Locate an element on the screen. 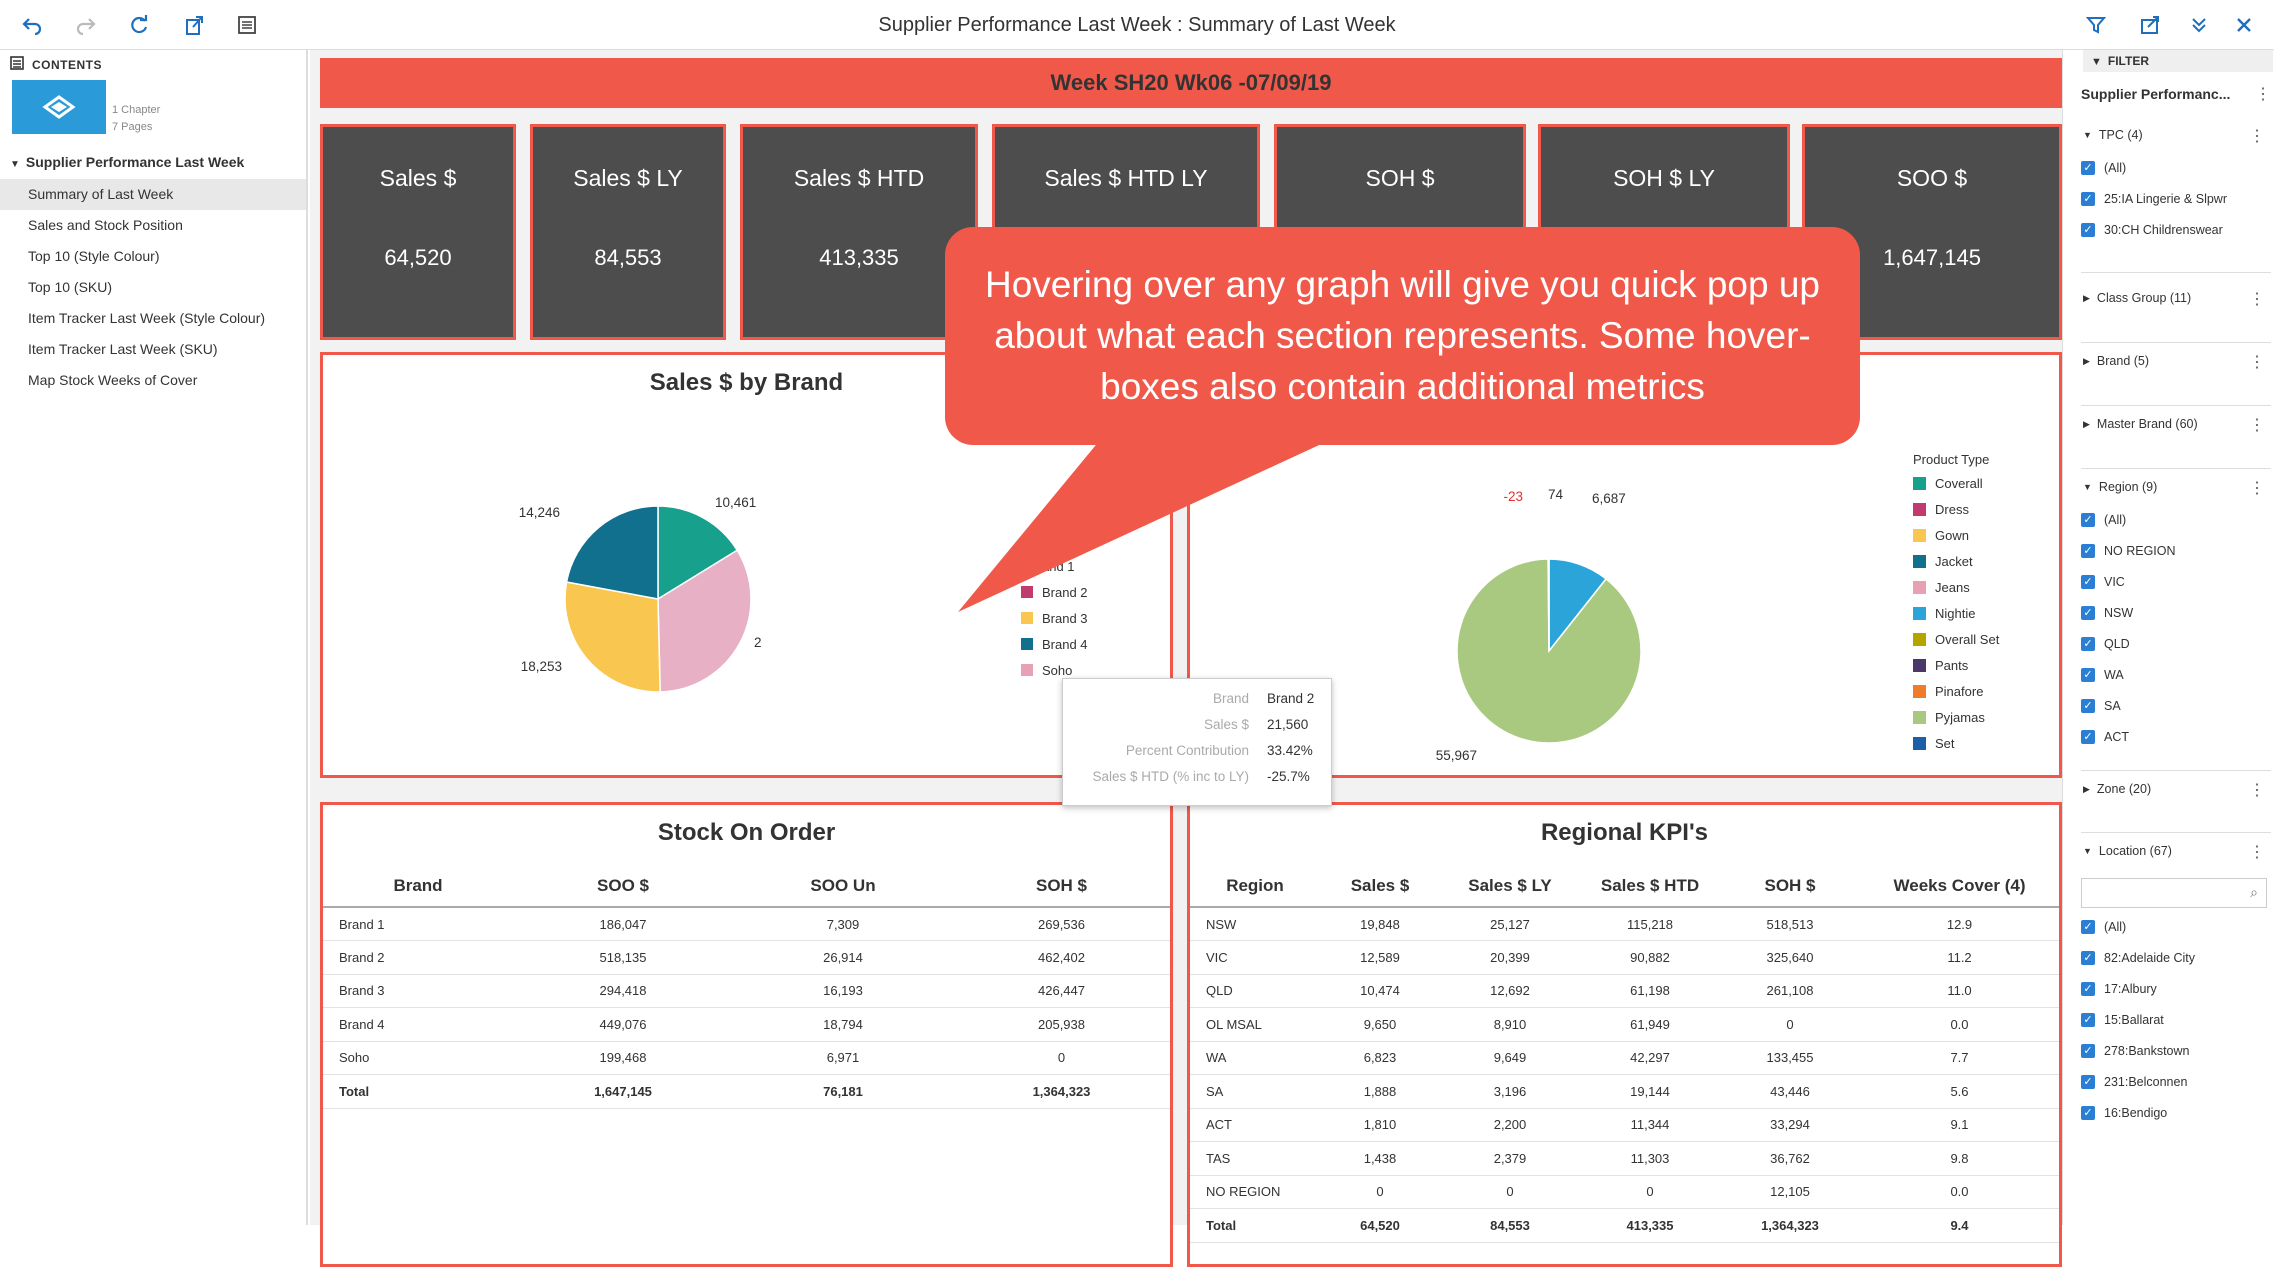 The height and width of the screenshot is (1267, 2274). refresh-icon is located at coordinates (139, 25).